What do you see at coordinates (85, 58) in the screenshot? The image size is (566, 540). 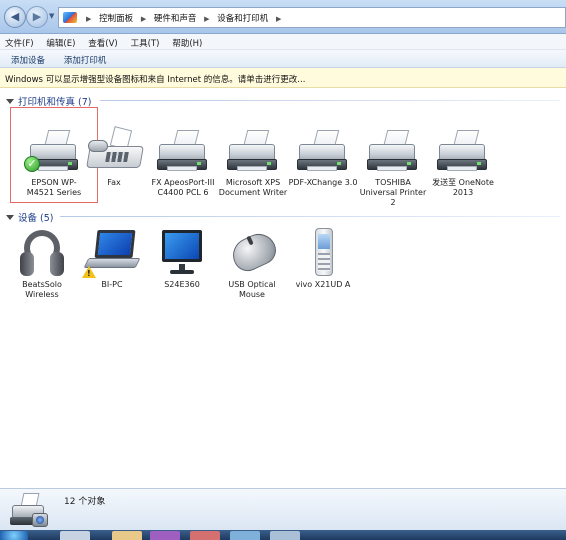 I see `add-printer-button: 添加打印机` at bounding box center [85, 58].